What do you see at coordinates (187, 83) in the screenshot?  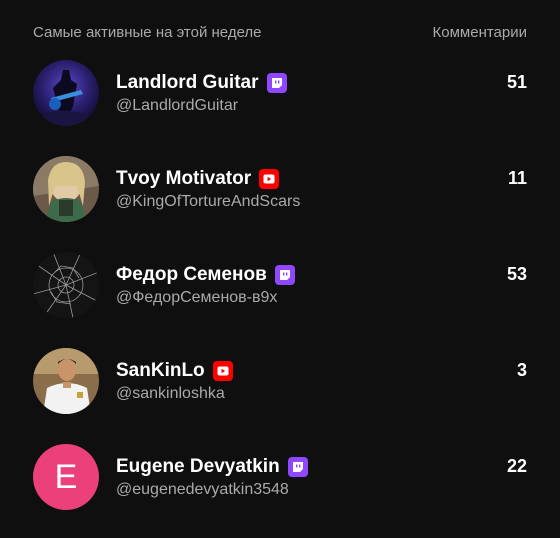 I see `channel-name: Landlord Guitar` at bounding box center [187, 83].